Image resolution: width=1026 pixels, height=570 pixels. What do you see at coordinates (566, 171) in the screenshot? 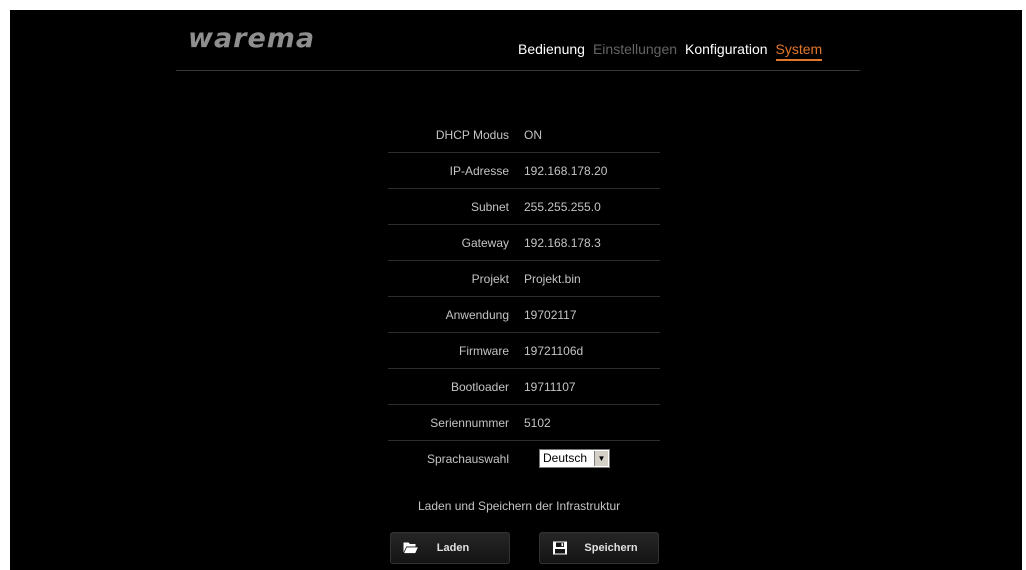
I see `row-value: 192.168.178.20` at bounding box center [566, 171].